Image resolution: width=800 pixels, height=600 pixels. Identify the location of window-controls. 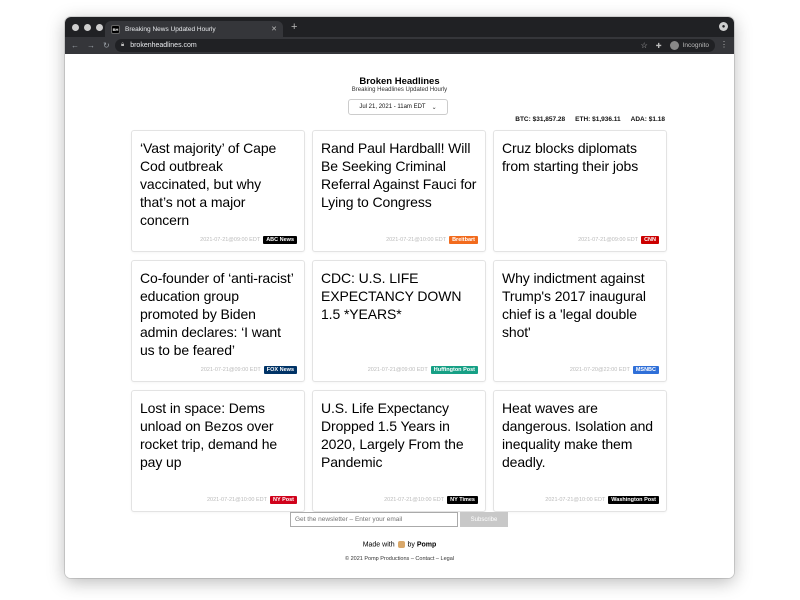
(87, 27).